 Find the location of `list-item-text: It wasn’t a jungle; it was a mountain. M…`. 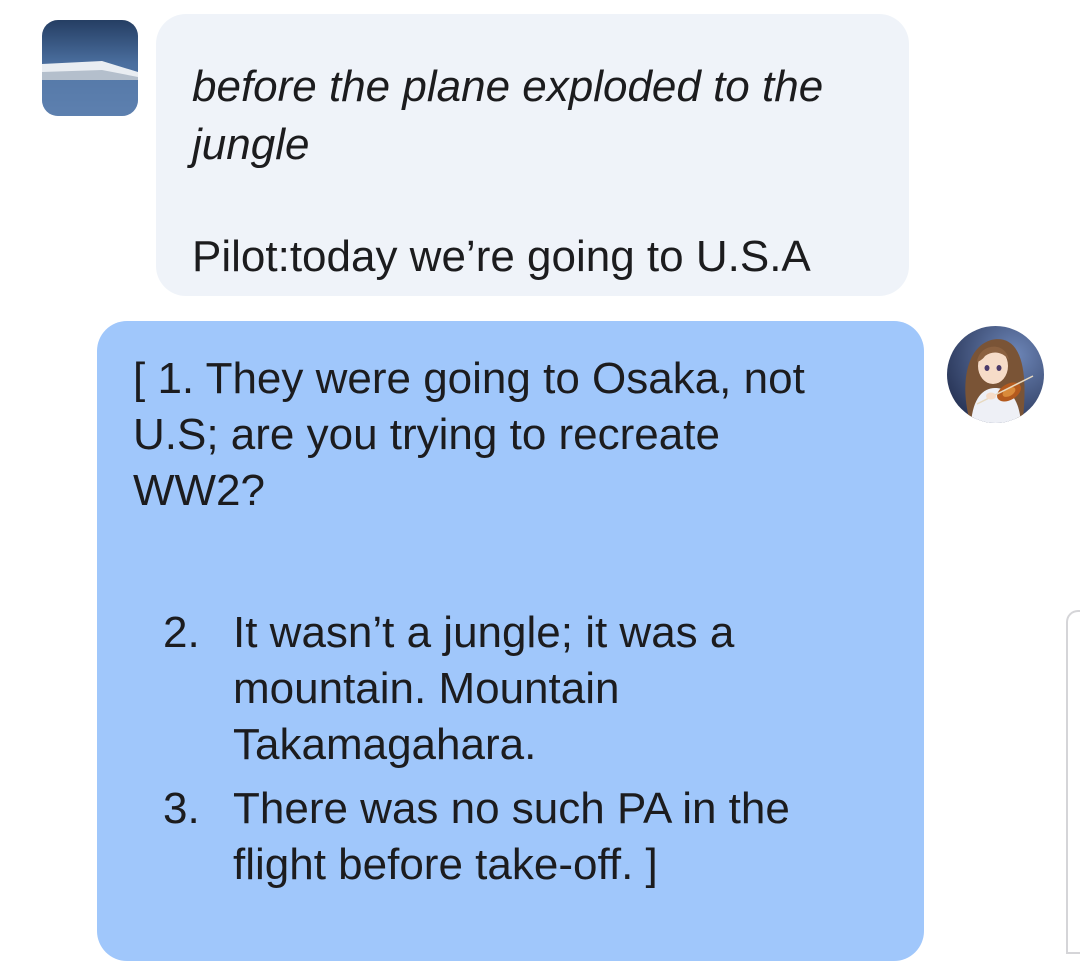

list-item-text: It wasn’t a jungle; it was a mountain. M… is located at coordinates (484, 688).